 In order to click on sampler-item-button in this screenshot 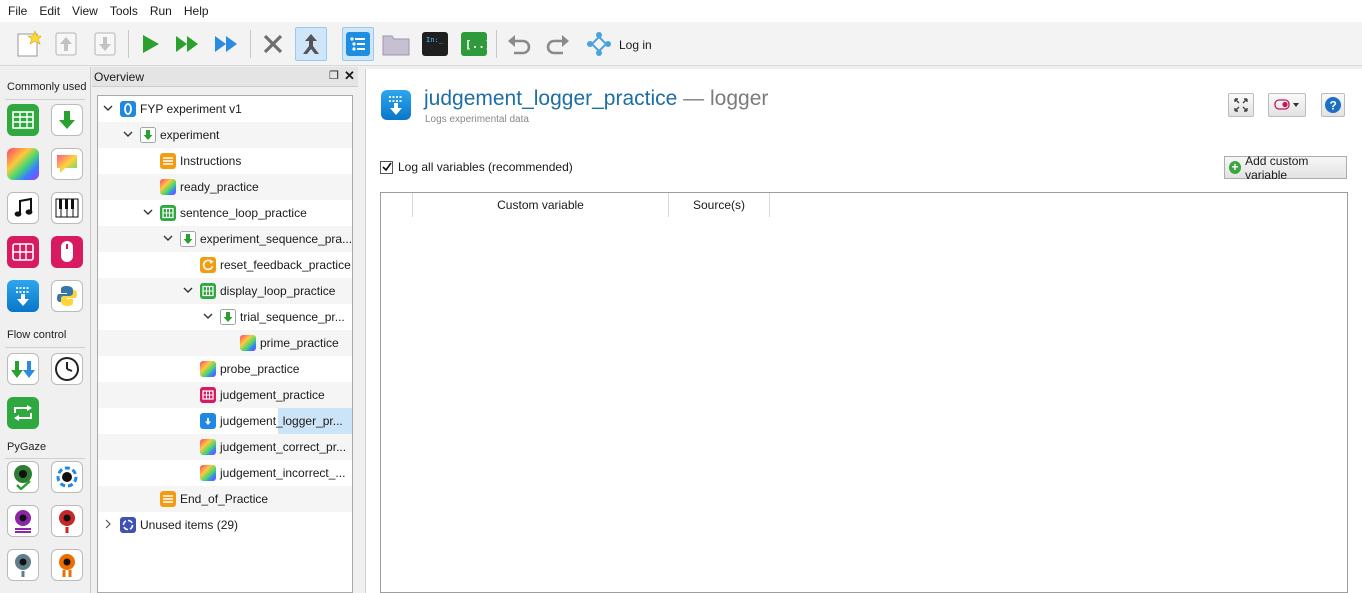, I will do `click(23, 208)`.